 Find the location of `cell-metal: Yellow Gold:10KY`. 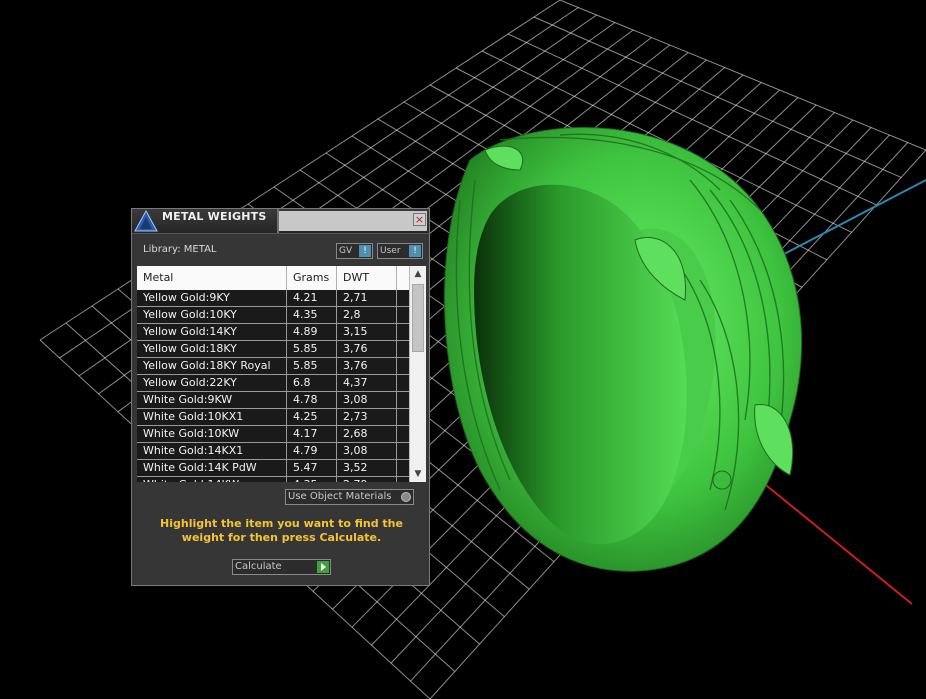

cell-metal: Yellow Gold:10KY is located at coordinates (212, 315).